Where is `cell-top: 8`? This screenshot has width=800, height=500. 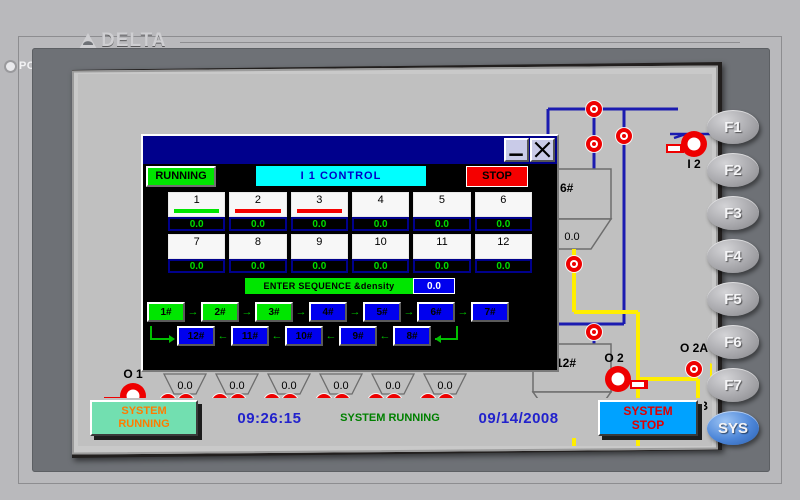
cell-top: 8 is located at coordinates (258, 246).